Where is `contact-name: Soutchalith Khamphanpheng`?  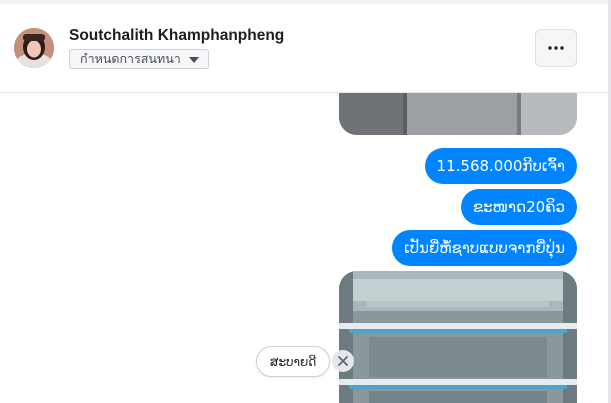 contact-name: Soutchalith Khamphanpheng is located at coordinates (176, 36).